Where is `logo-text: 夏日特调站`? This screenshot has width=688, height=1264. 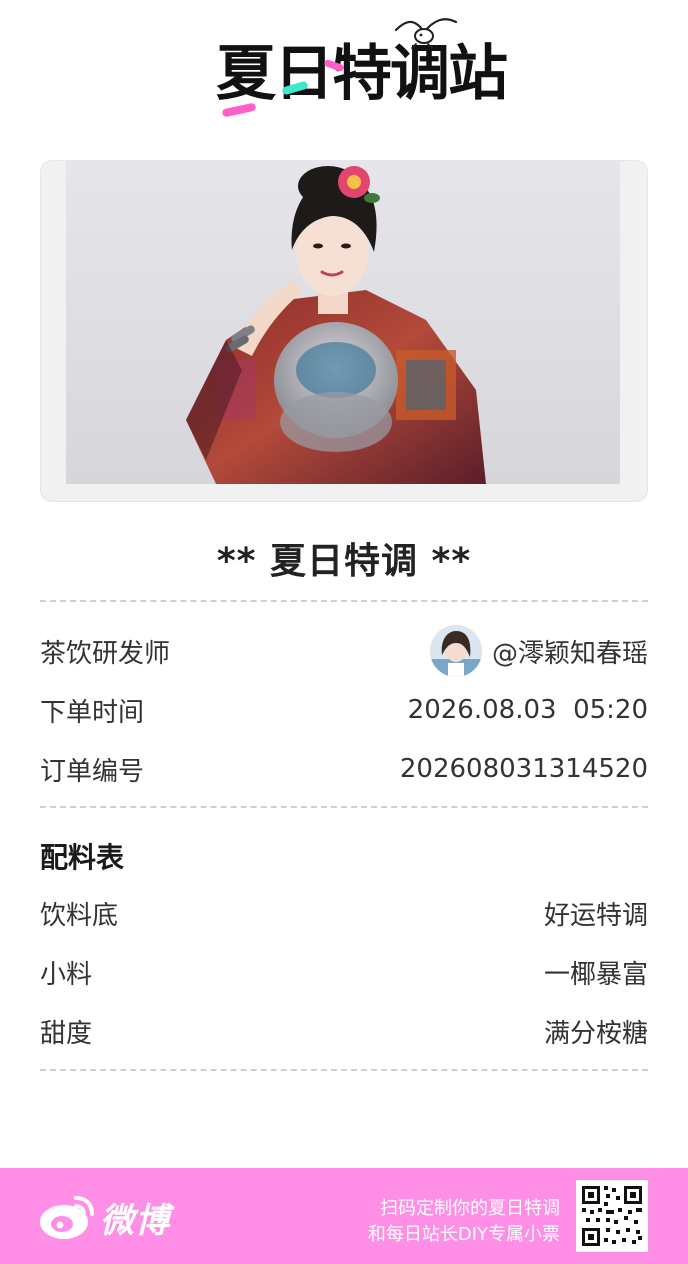 logo-text: 夏日特调站 is located at coordinates (362, 74).